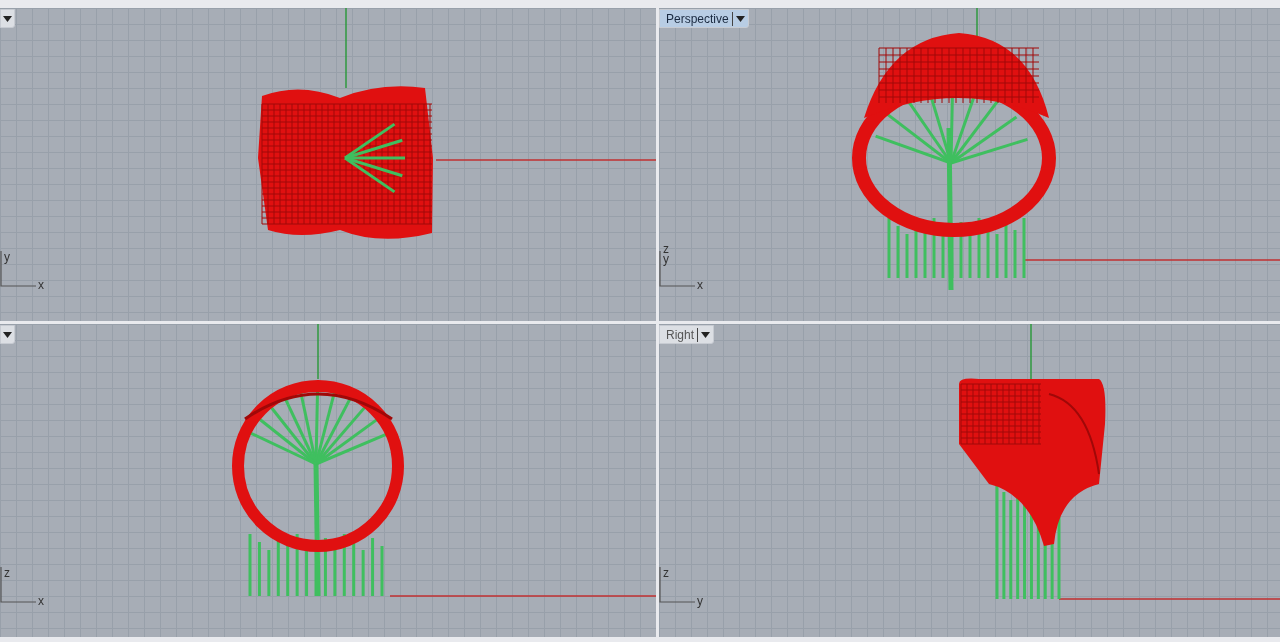  What do you see at coordinates (680, 334) in the screenshot?
I see `viewport-title: Right` at bounding box center [680, 334].